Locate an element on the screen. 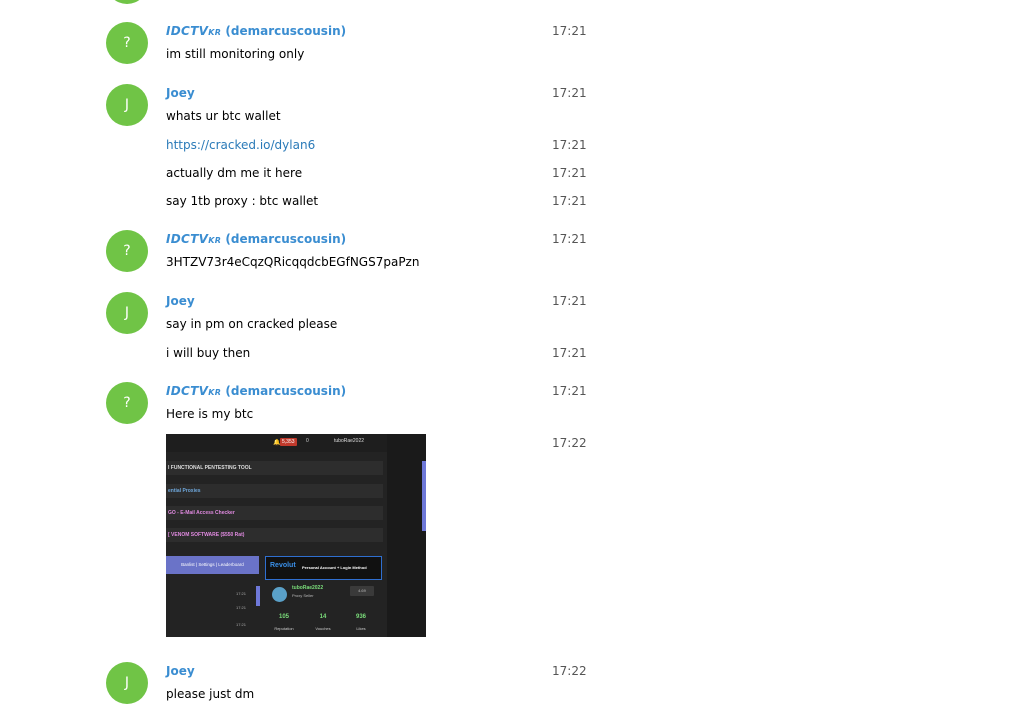 The height and width of the screenshot is (712, 1014). inbox-count: 0 is located at coordinates (307, 441).